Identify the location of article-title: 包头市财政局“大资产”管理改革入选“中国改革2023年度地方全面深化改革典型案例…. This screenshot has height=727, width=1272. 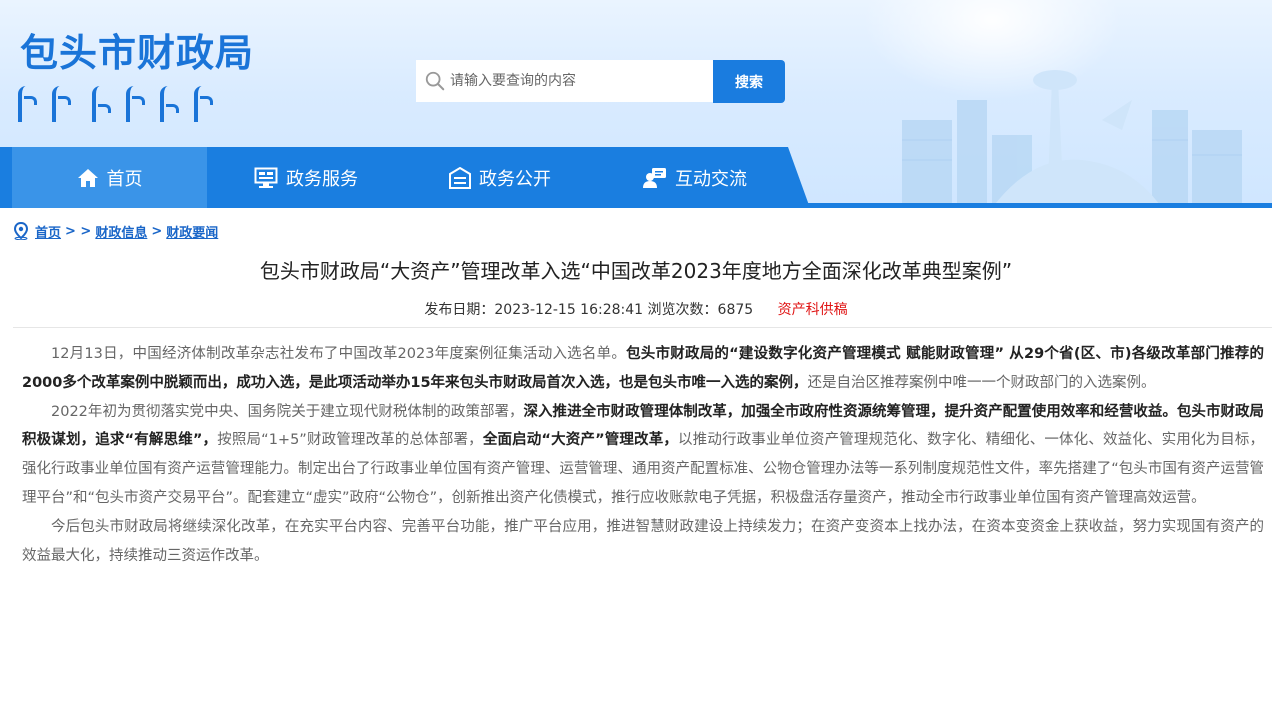
(636, 271).